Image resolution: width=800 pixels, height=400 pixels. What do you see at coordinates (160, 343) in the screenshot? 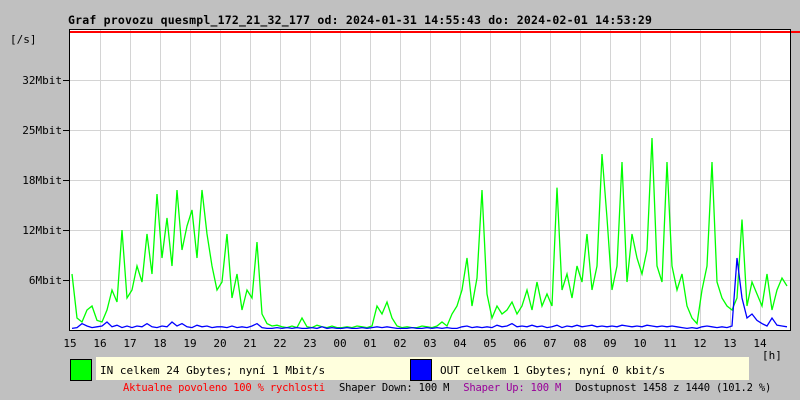
I see `x-tick-label: 18` at bounding box center [160, 343].